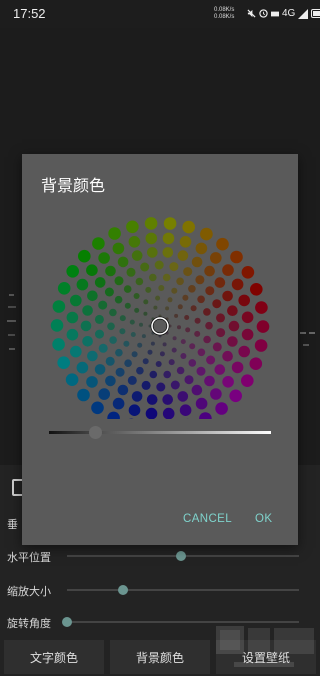  Describe the element at coordinates (183, 590) in the screenshot. I see `scale-size-track` at that location.